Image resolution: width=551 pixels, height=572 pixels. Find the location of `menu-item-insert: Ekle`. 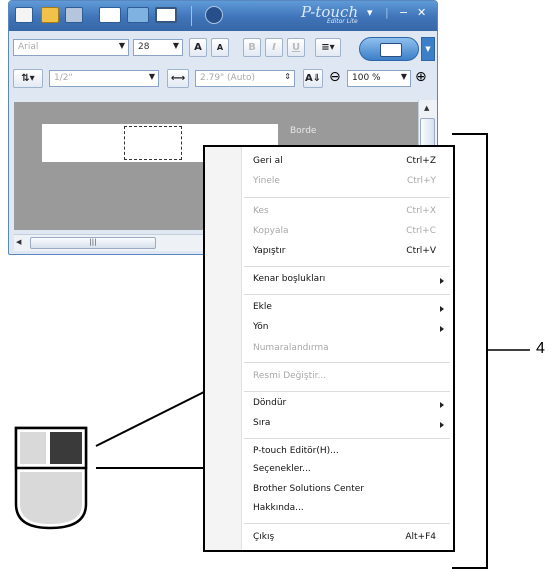

menu-item-insert: Ekle is located at coordinates (262, 307).